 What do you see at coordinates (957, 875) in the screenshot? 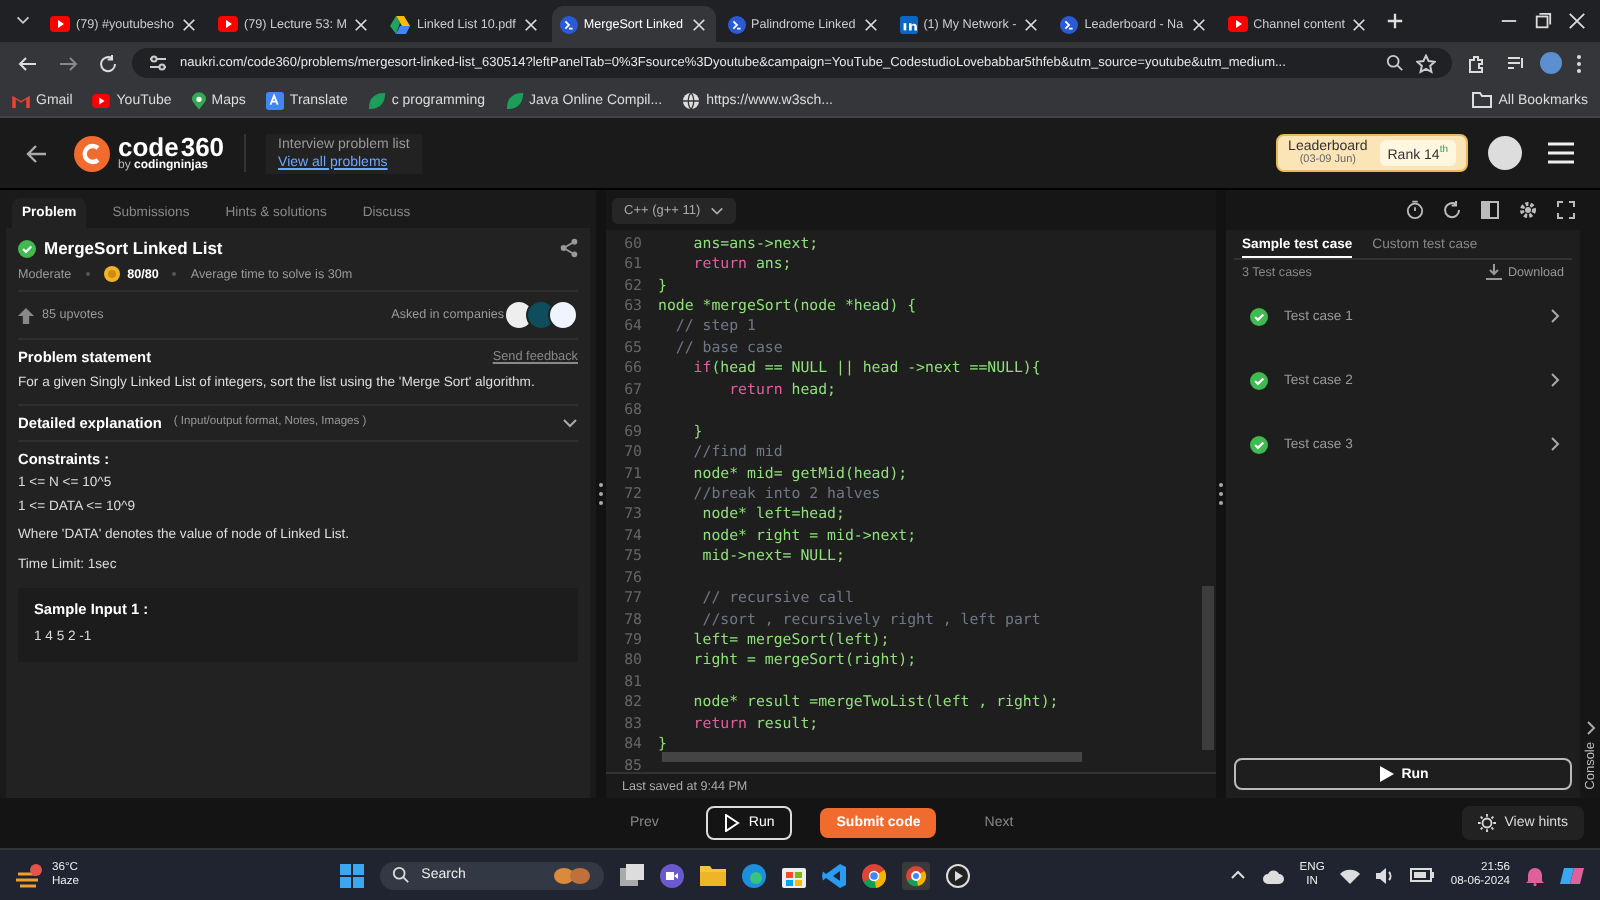
I see `media-player-icon` at bounding box center [957, 875].